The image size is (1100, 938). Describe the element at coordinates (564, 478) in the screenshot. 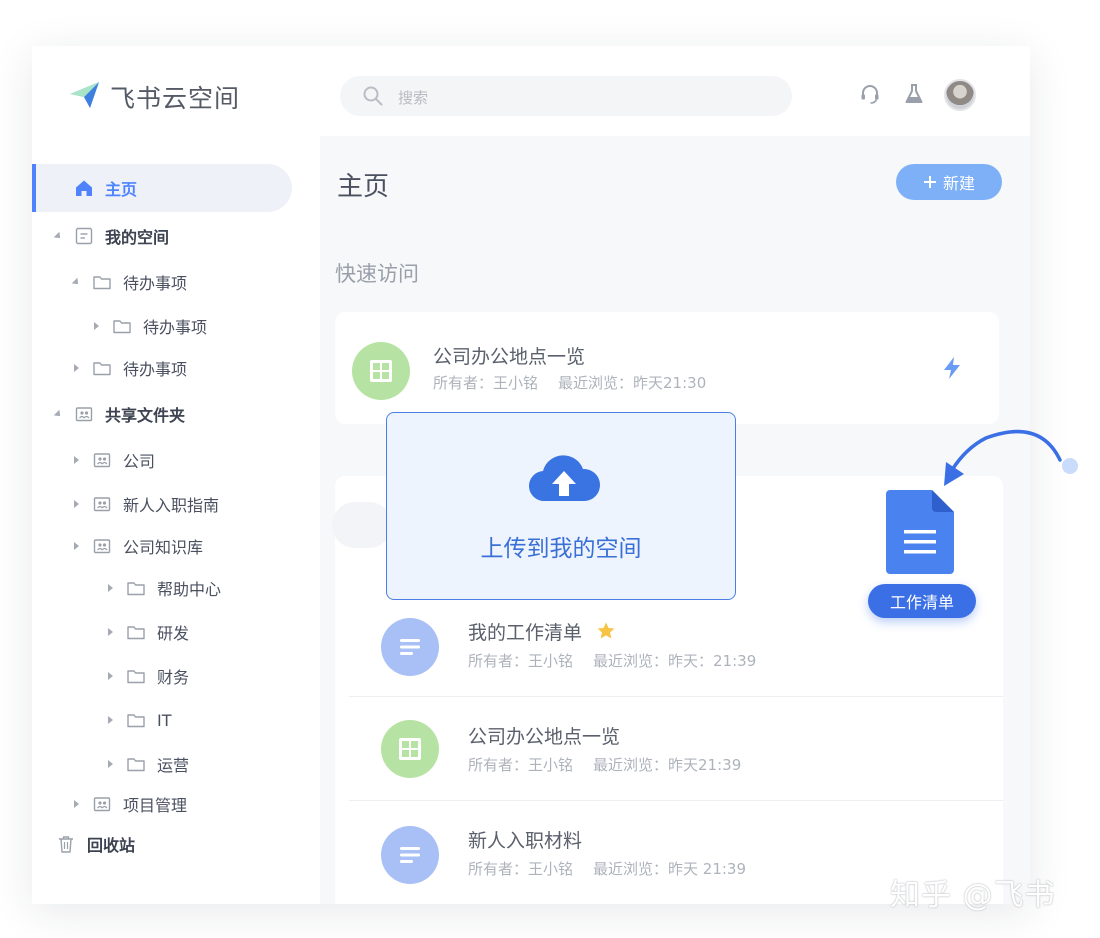

I see `cloud-upload-icon` at that location.